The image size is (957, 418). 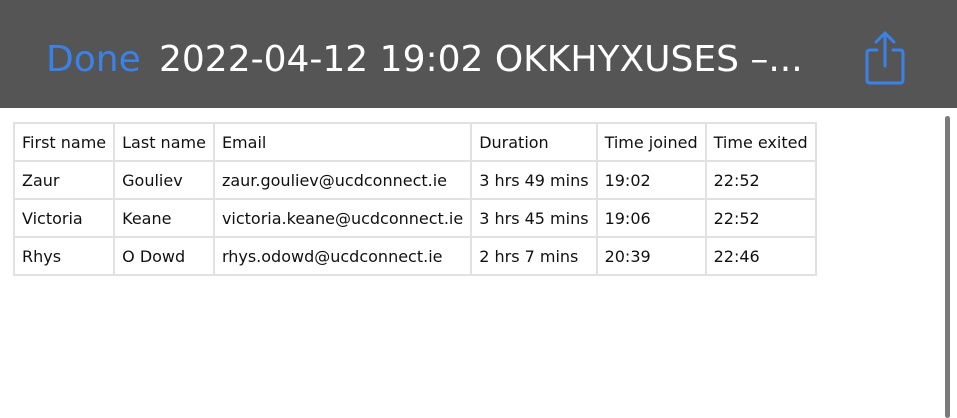 What do you see at coordinates (534, 256) in the screenshot?
I see `cell-duration: 2 hrs 7 mins` at bounding box center [534, 256].